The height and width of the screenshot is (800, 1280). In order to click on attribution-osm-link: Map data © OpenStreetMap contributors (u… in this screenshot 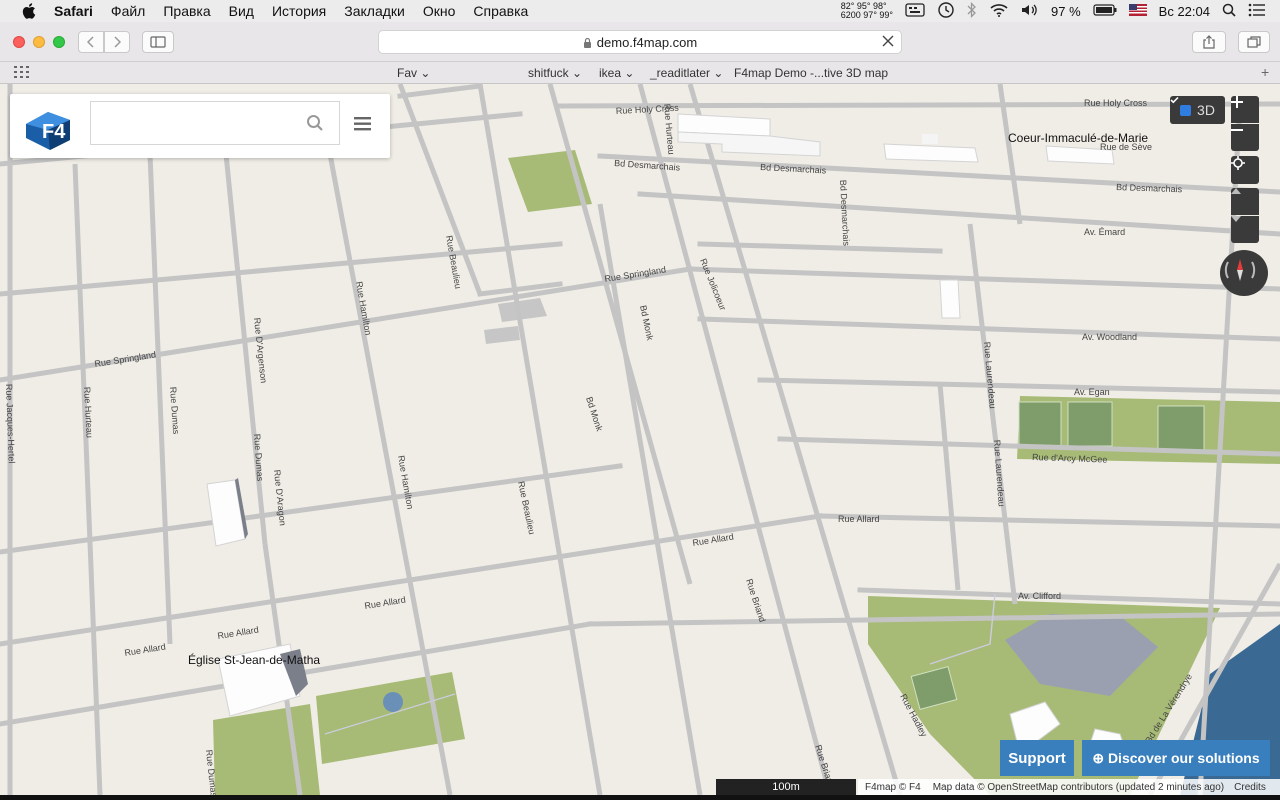, I will do `click(1078, 787)`.